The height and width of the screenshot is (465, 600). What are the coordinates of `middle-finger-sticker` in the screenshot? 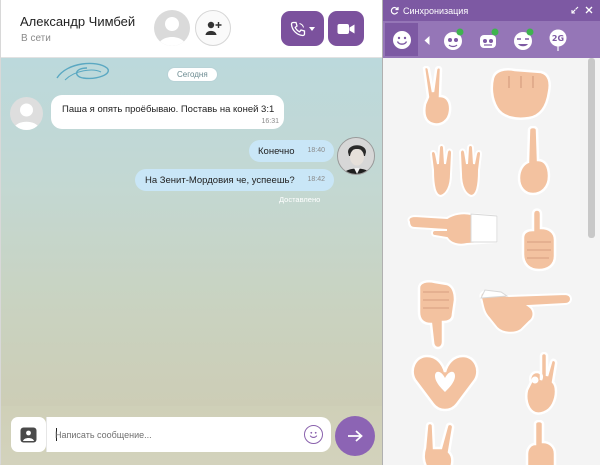 It's located at (534, 161).